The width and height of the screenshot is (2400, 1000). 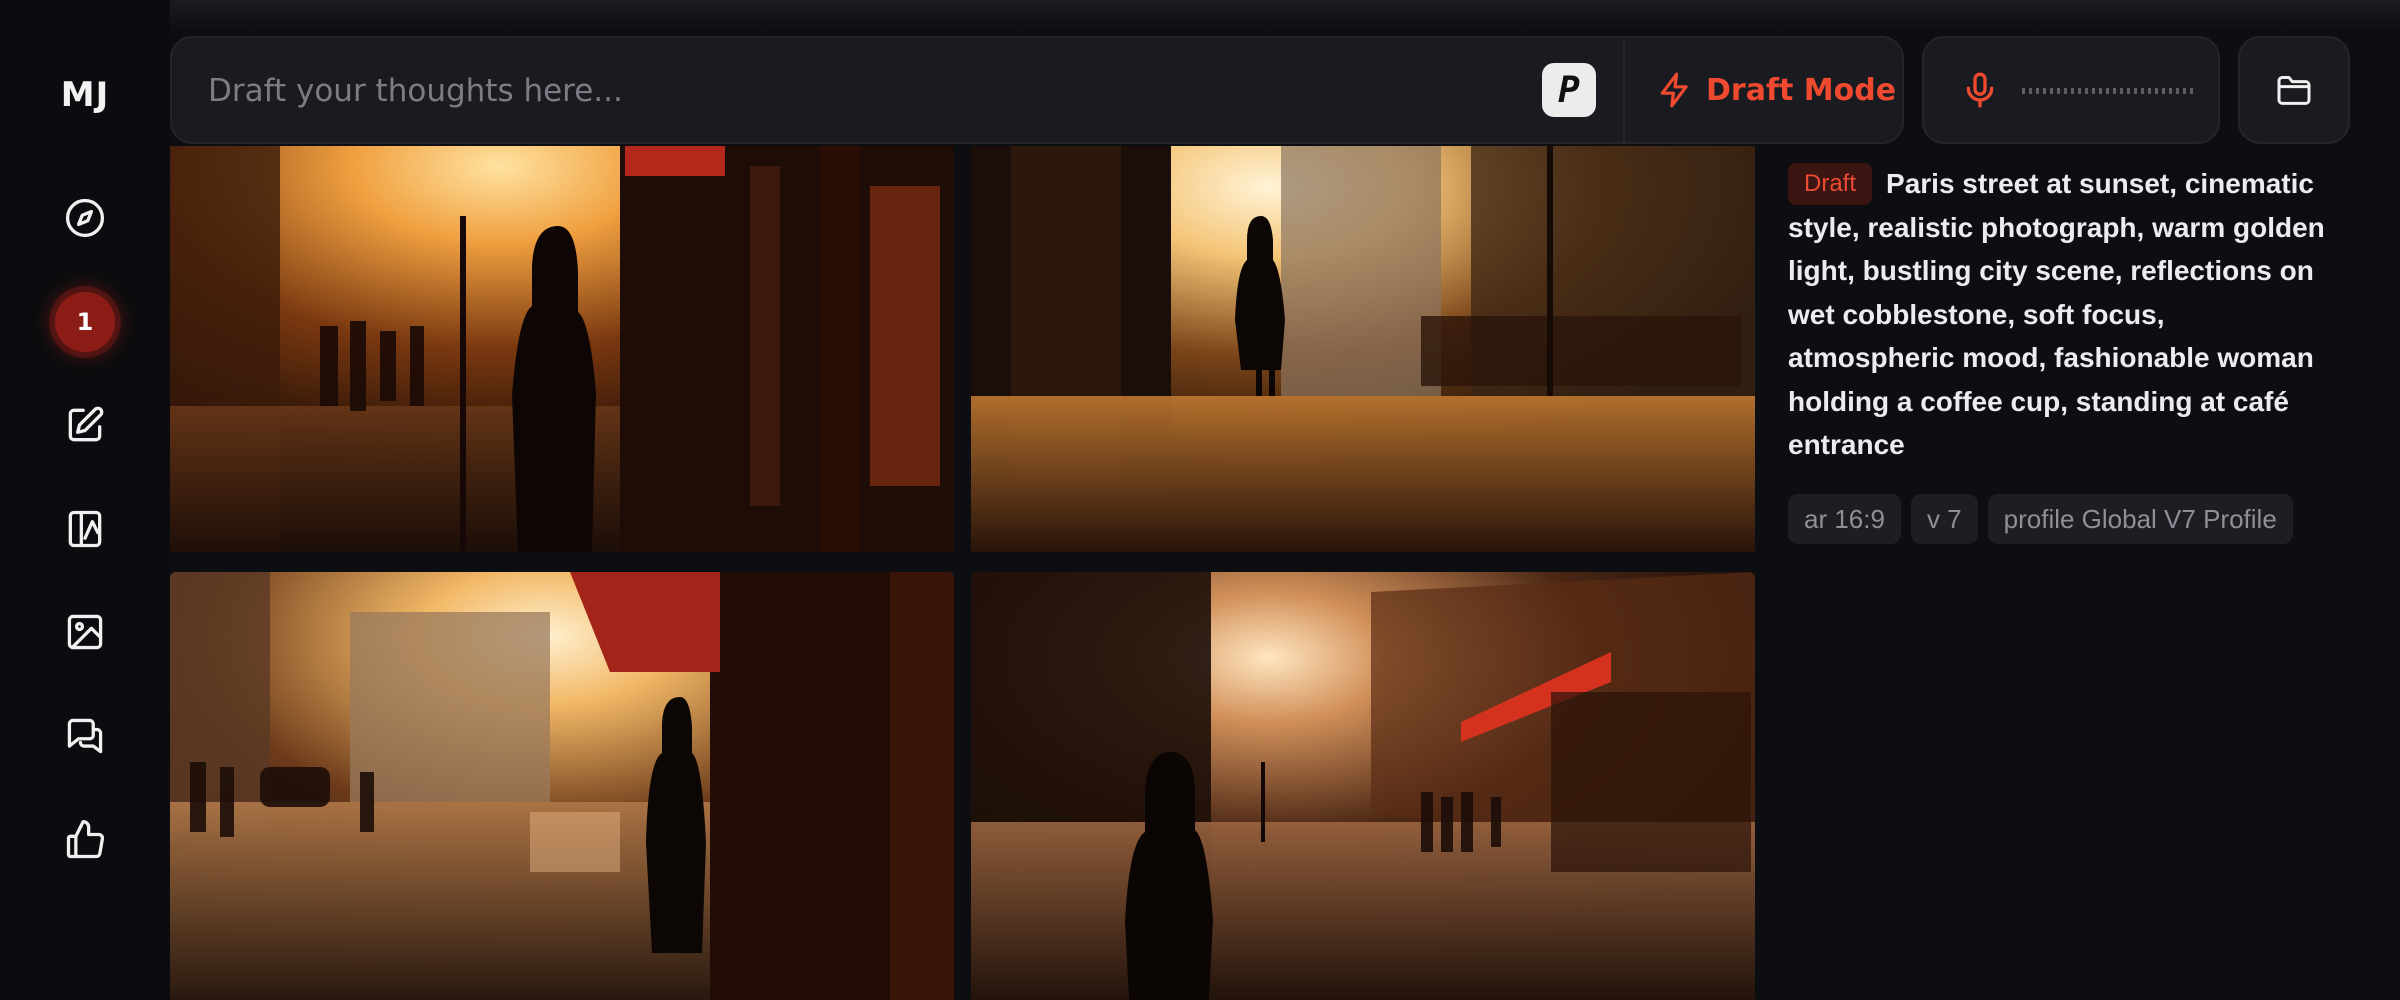 I want to click on audio-waveform, so click(x=2108, y=91).